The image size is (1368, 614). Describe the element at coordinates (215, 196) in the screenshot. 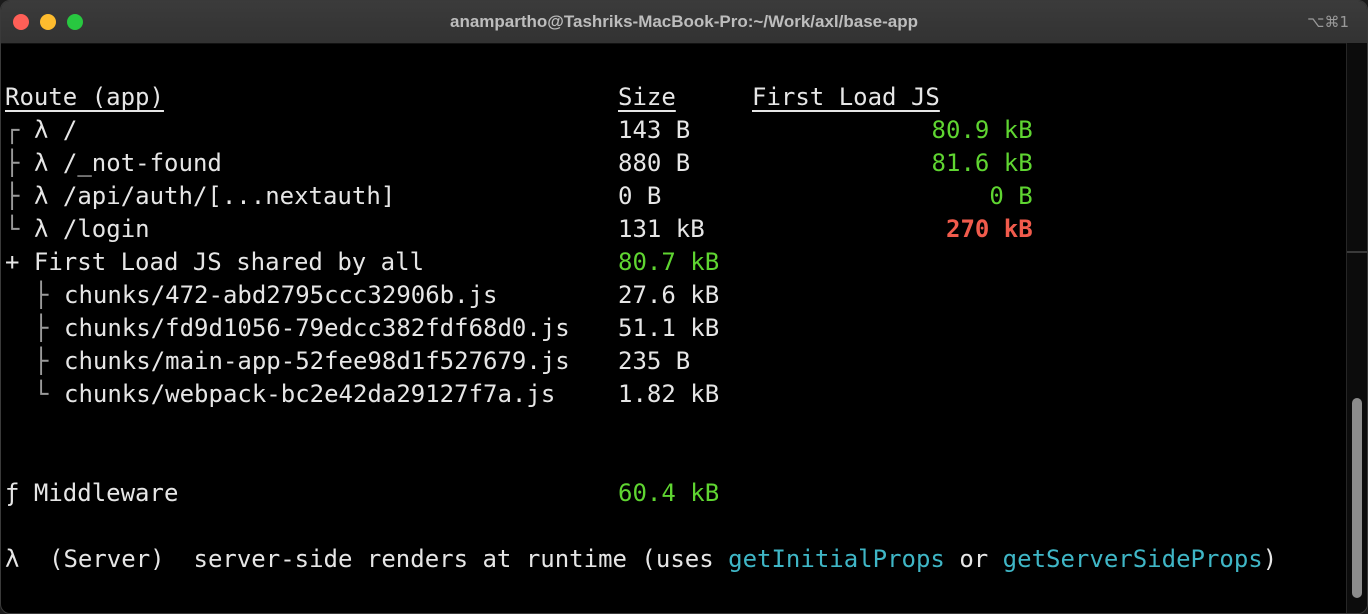

I see `route-path: λ /api/auth/[...nextauth]` at that location.